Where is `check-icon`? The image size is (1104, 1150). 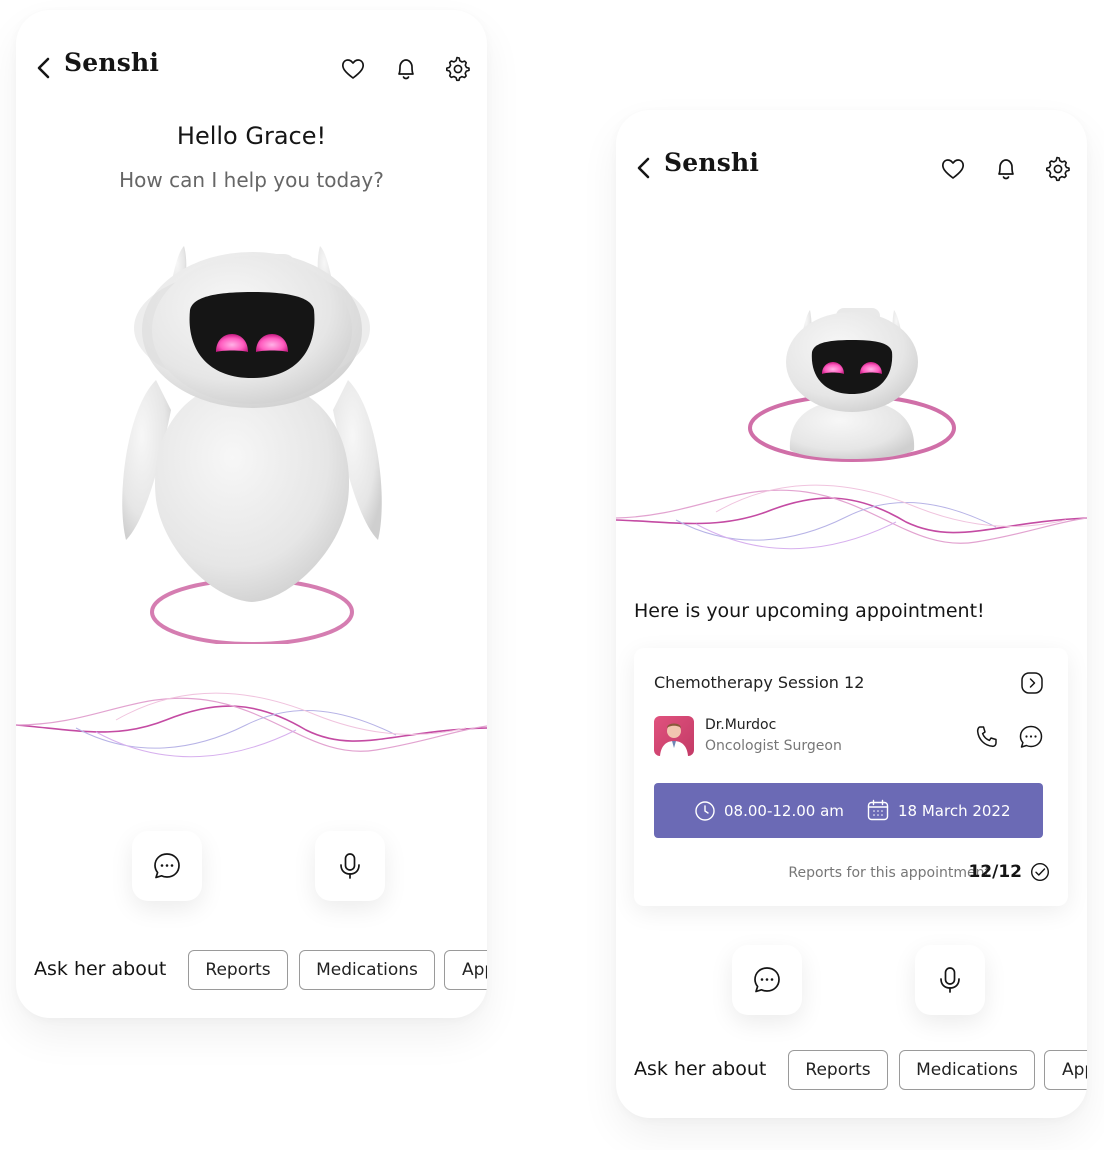
check-icon is located at coordinates (1040, 872).